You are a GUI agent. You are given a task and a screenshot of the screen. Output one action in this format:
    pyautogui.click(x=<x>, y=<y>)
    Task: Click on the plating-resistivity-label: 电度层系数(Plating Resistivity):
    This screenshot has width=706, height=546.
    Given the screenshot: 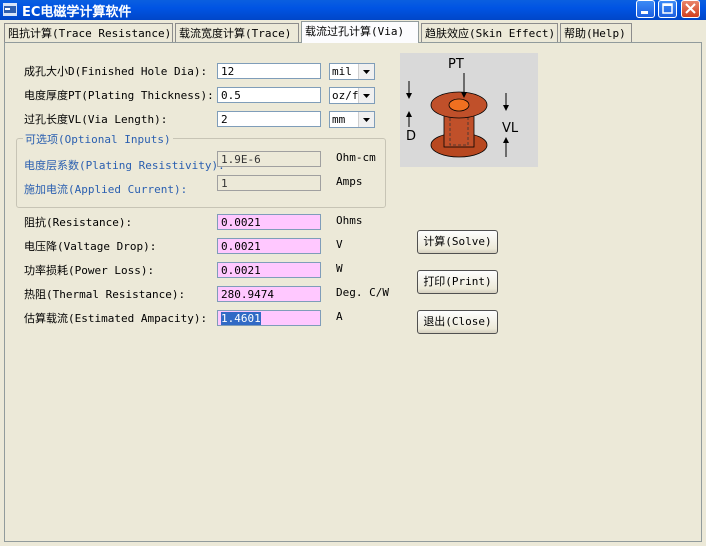 What is the action you would take?
    pyautogui.click(x=124, y=165)
    